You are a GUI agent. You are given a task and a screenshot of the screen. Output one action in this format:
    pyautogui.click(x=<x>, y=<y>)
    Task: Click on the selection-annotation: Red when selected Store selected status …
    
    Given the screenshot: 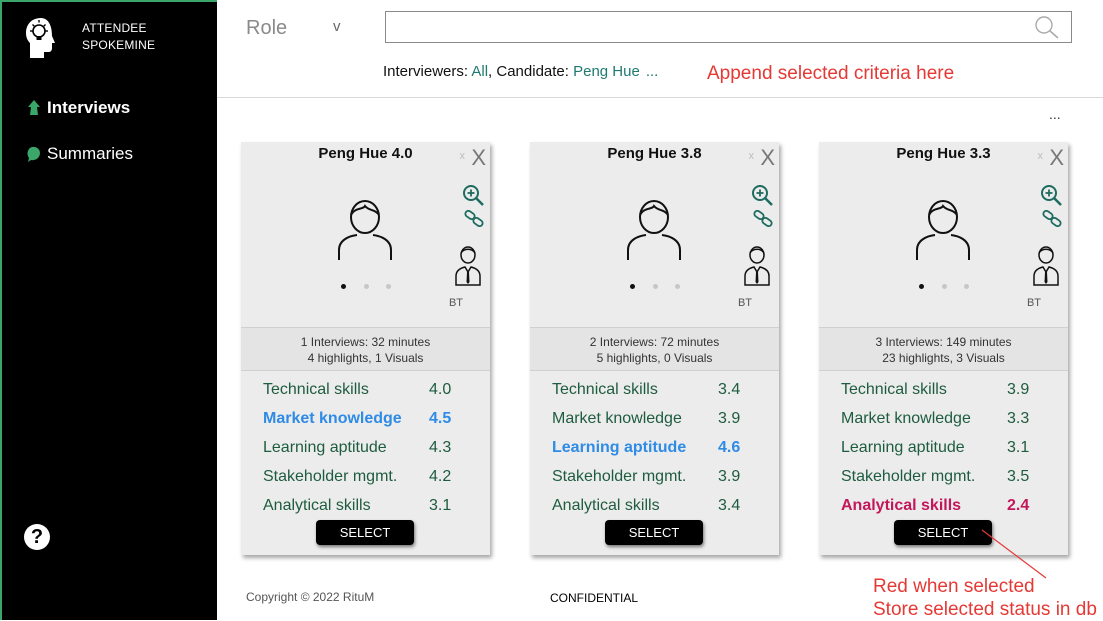 What is the action you would take?
    pyautogui.click(x=985, y=598)
    